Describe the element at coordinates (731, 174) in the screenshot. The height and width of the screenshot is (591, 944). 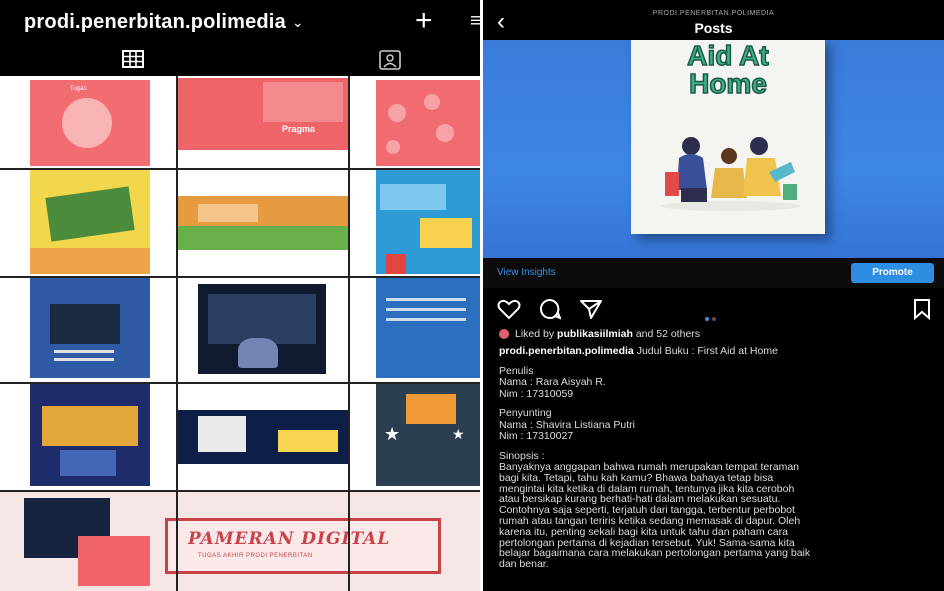
I see `illustration-icon` at that location.